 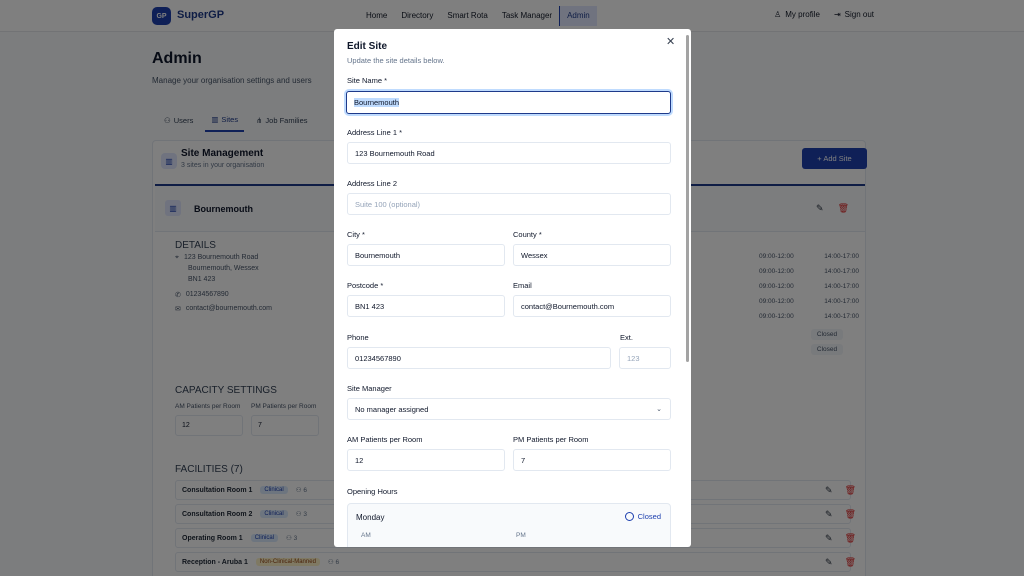 What do you see at coordinates (375, 132) in the screenshot?
I see `address-line-1-label: Address Line 1 *` at bounding box center [375, 132].